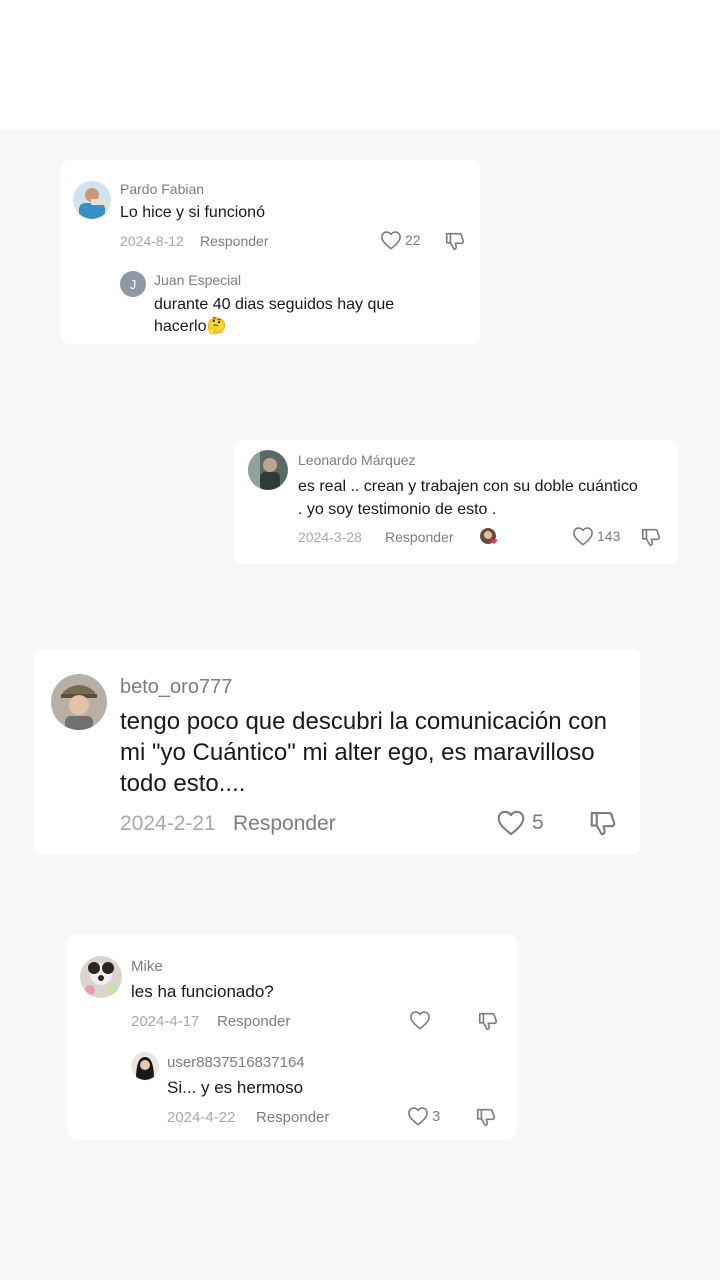  Describe the element at coordinates (147, 966) in the screenshot. I see `comment-username: Mike` at that location.